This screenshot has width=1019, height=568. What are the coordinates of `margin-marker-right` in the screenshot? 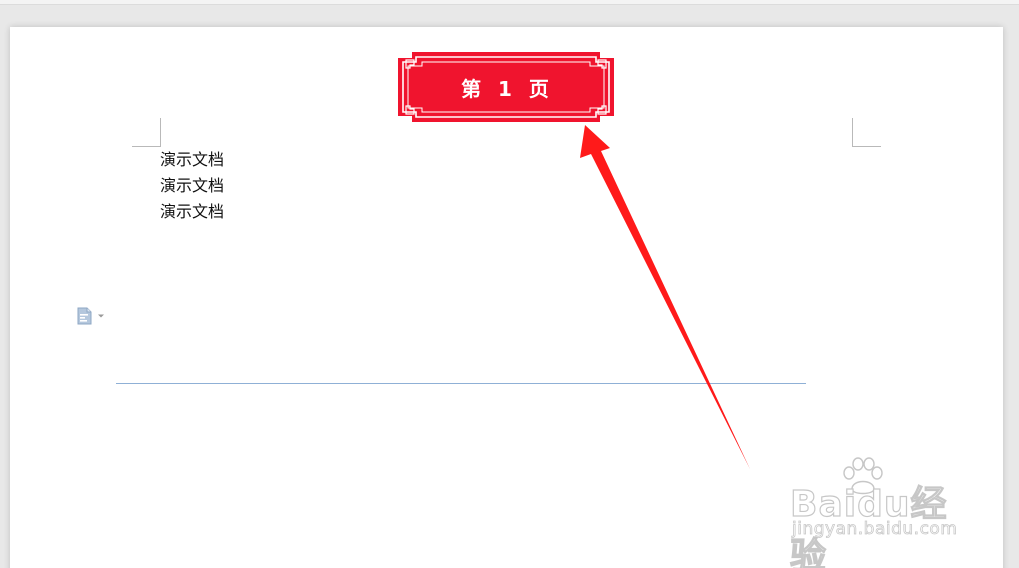 It's located at (866, 132).